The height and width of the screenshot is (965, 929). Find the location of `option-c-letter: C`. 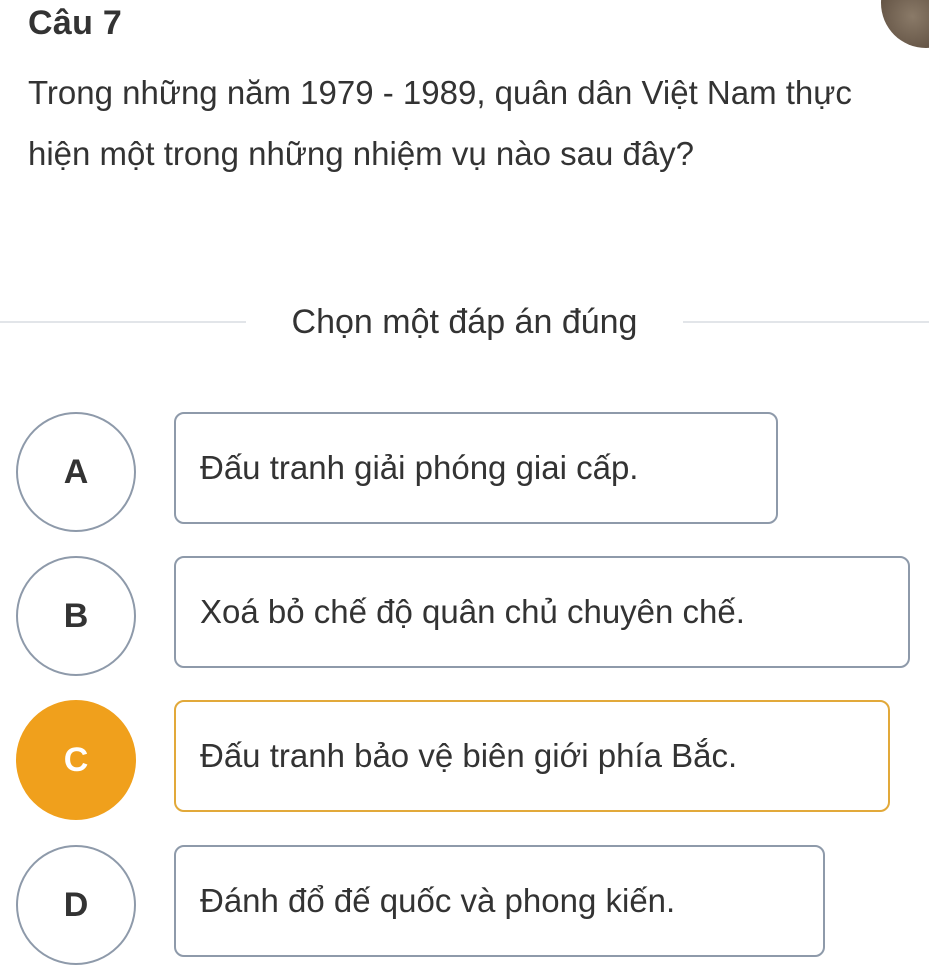

option-c-letter: C is located at coordinates (76, 760).